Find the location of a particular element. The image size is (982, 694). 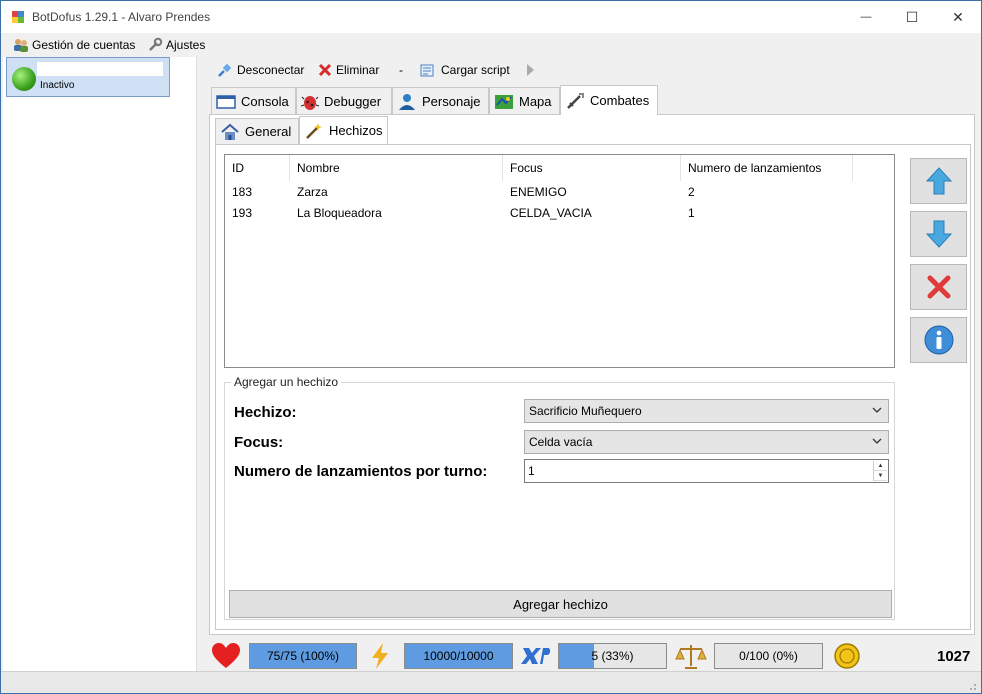

close-icon: ✕ is located at coordinates (958, 16).